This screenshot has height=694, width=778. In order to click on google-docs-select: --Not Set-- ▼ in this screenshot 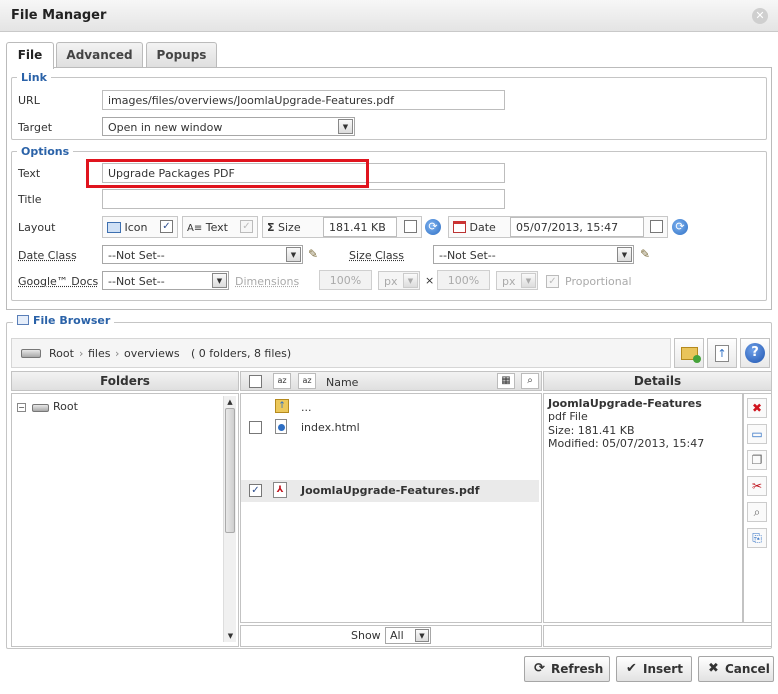, I will do `click(165, 280)`.